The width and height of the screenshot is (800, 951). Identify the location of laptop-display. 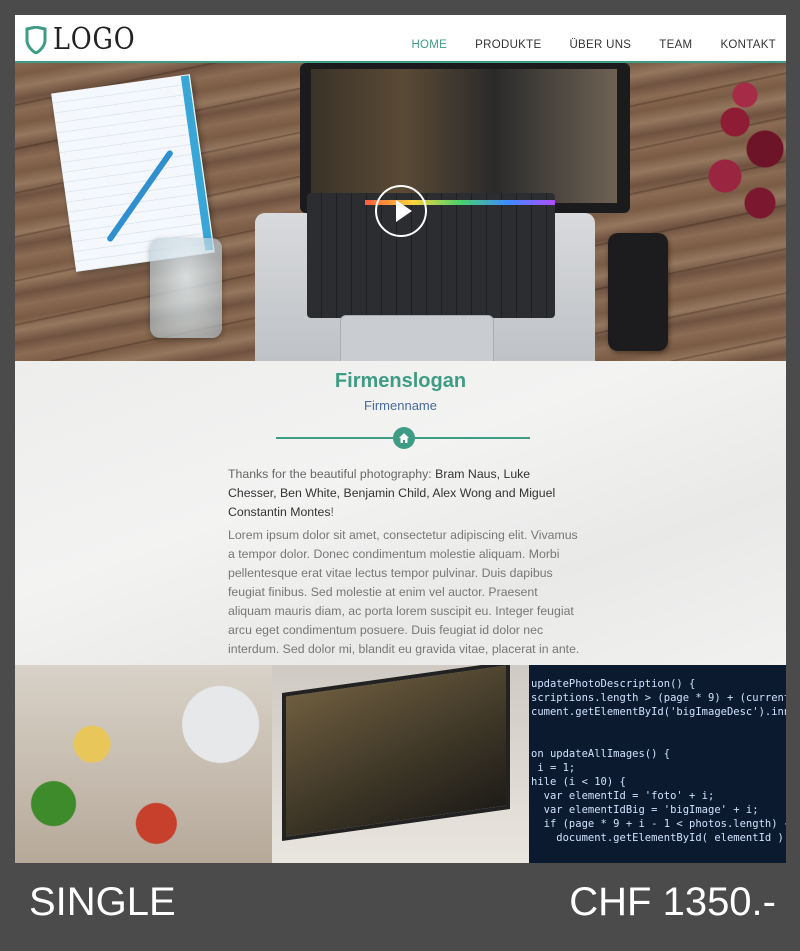
(464, 136).